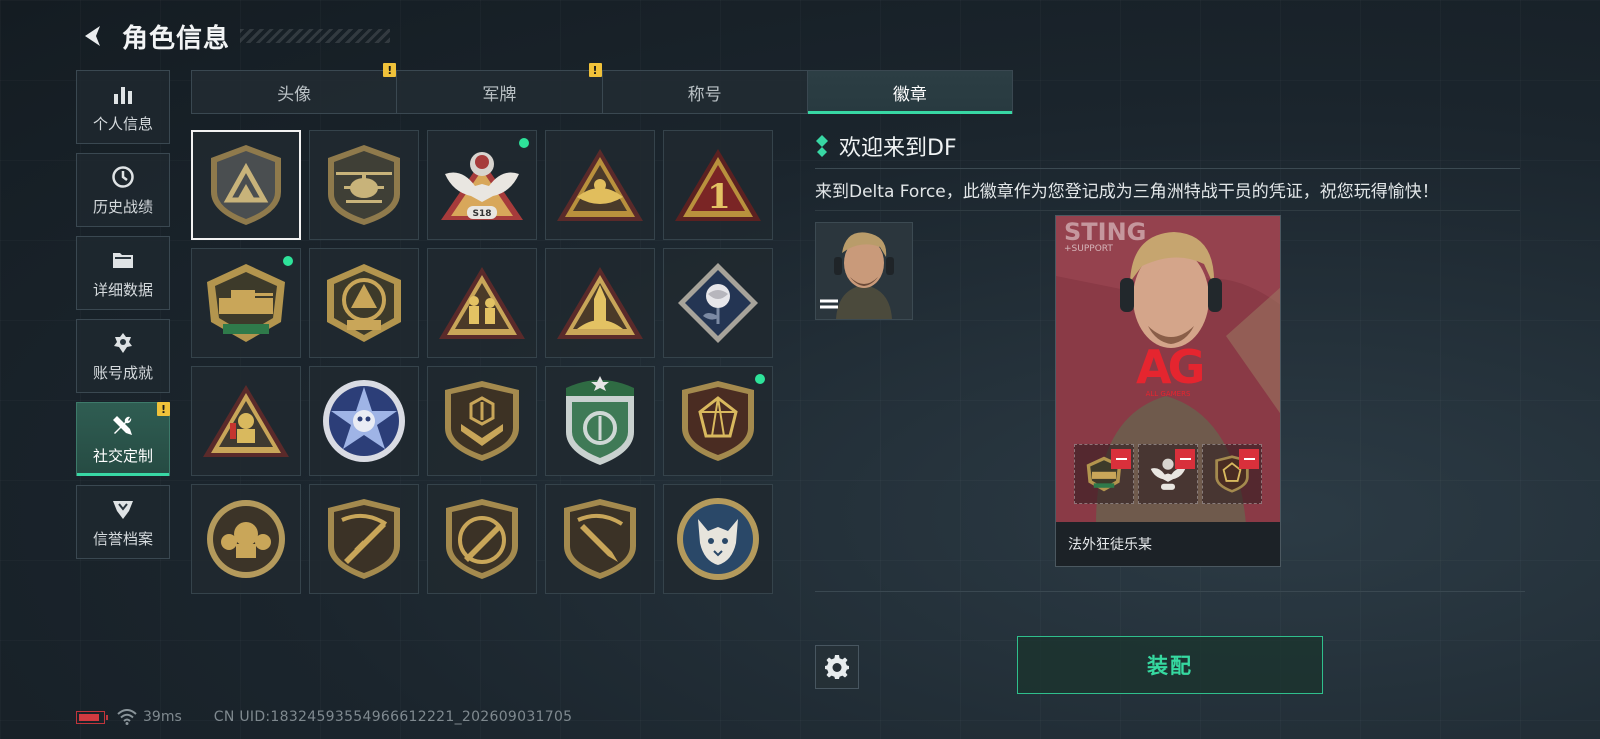 The image size is (1600, 739). I want to click on team-logo-text: AG, so click(1170, 367).